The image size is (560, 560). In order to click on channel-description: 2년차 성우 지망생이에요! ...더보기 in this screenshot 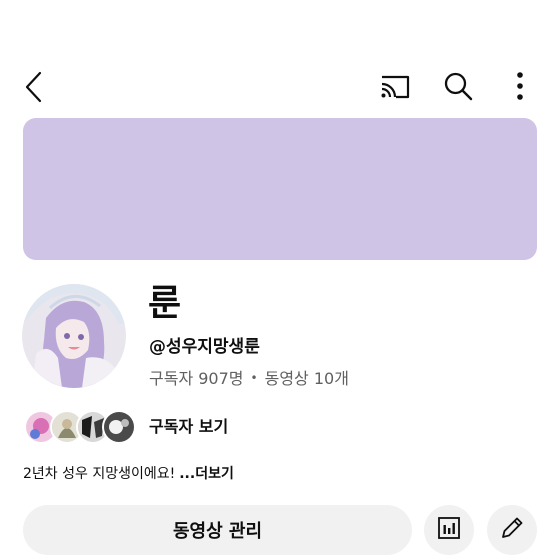, I will do `click(128, 474)`.